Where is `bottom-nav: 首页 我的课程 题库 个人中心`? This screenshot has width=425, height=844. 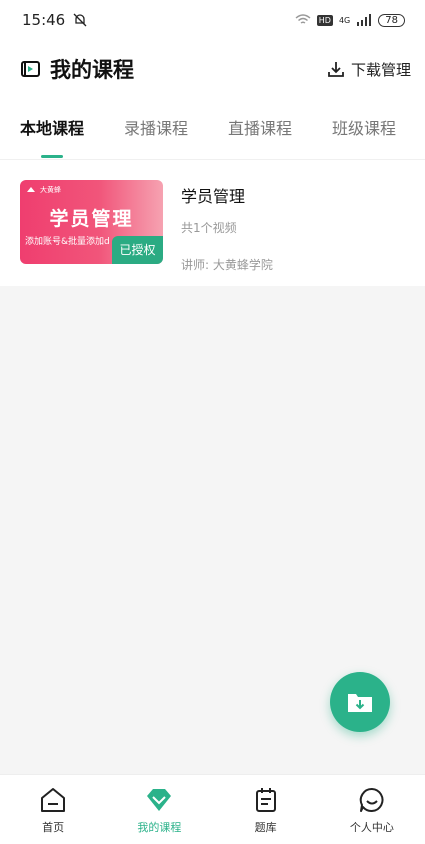 bottom-nav: 首页 我的课程 题库 个人中心 is located at coordinates (212, 809).